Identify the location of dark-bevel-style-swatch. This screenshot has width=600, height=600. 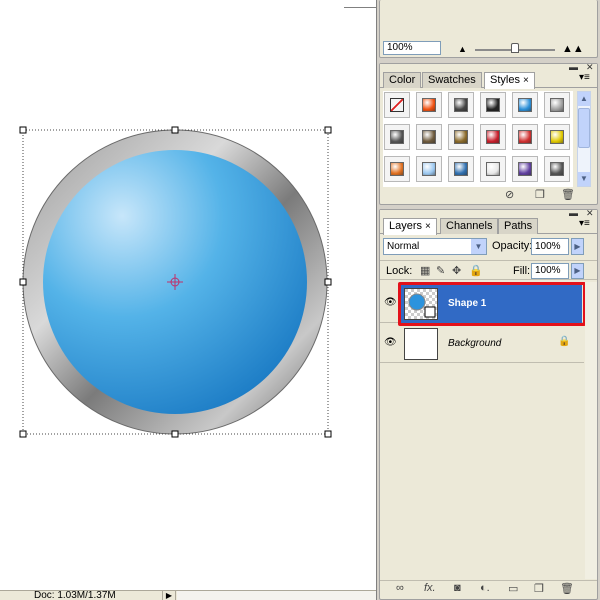
(397, 137).